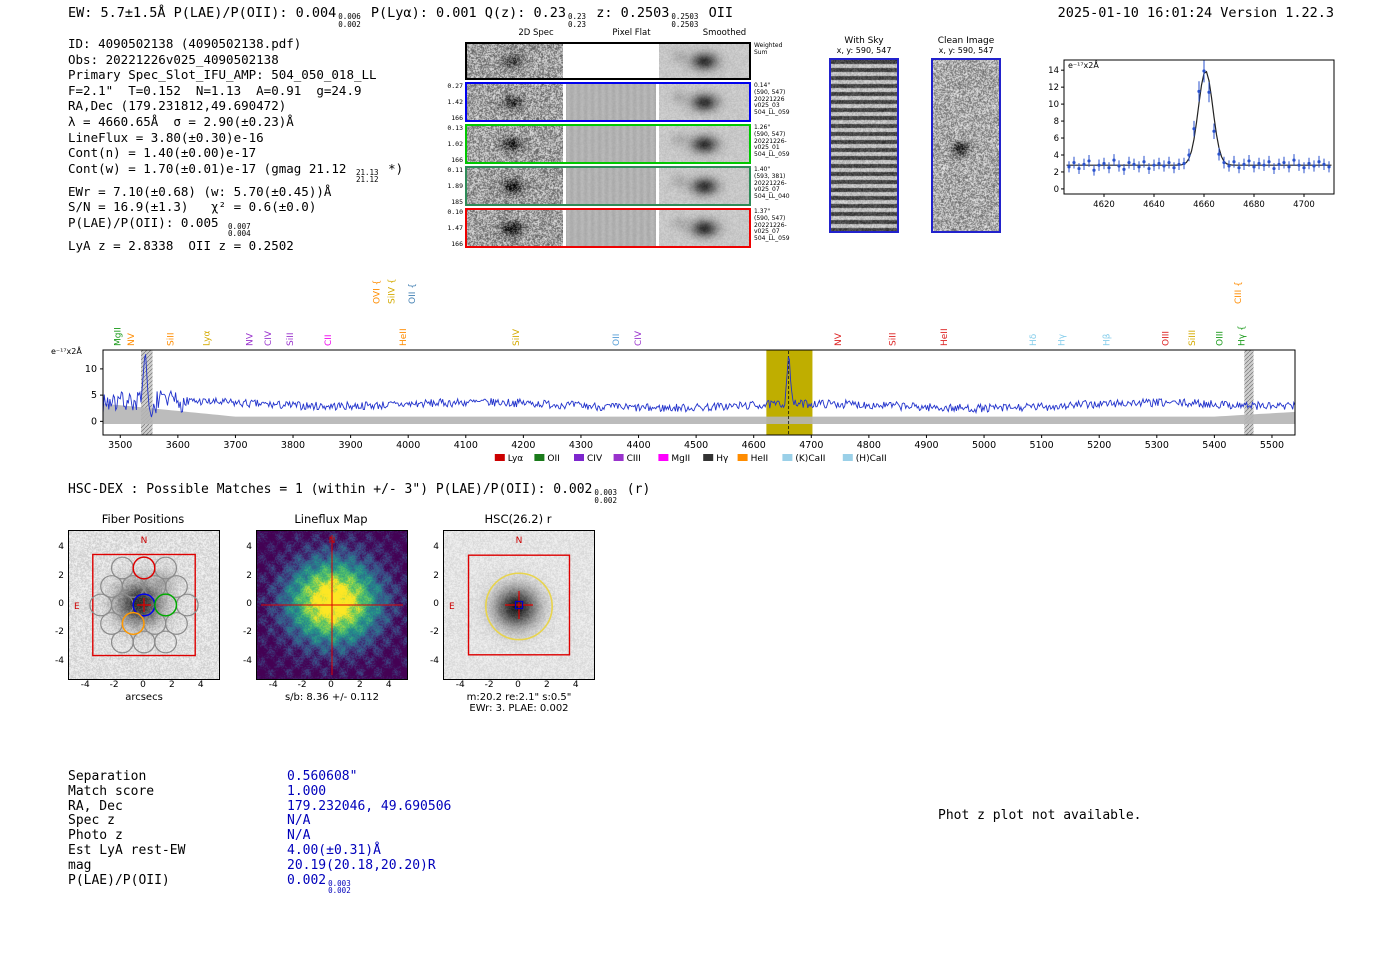 The image size is (1400, 953). What do you see at coordinates (455, 128) in the screenshot?
I see `spec2d-measure: 0.13` at bounding box center [455, 128].